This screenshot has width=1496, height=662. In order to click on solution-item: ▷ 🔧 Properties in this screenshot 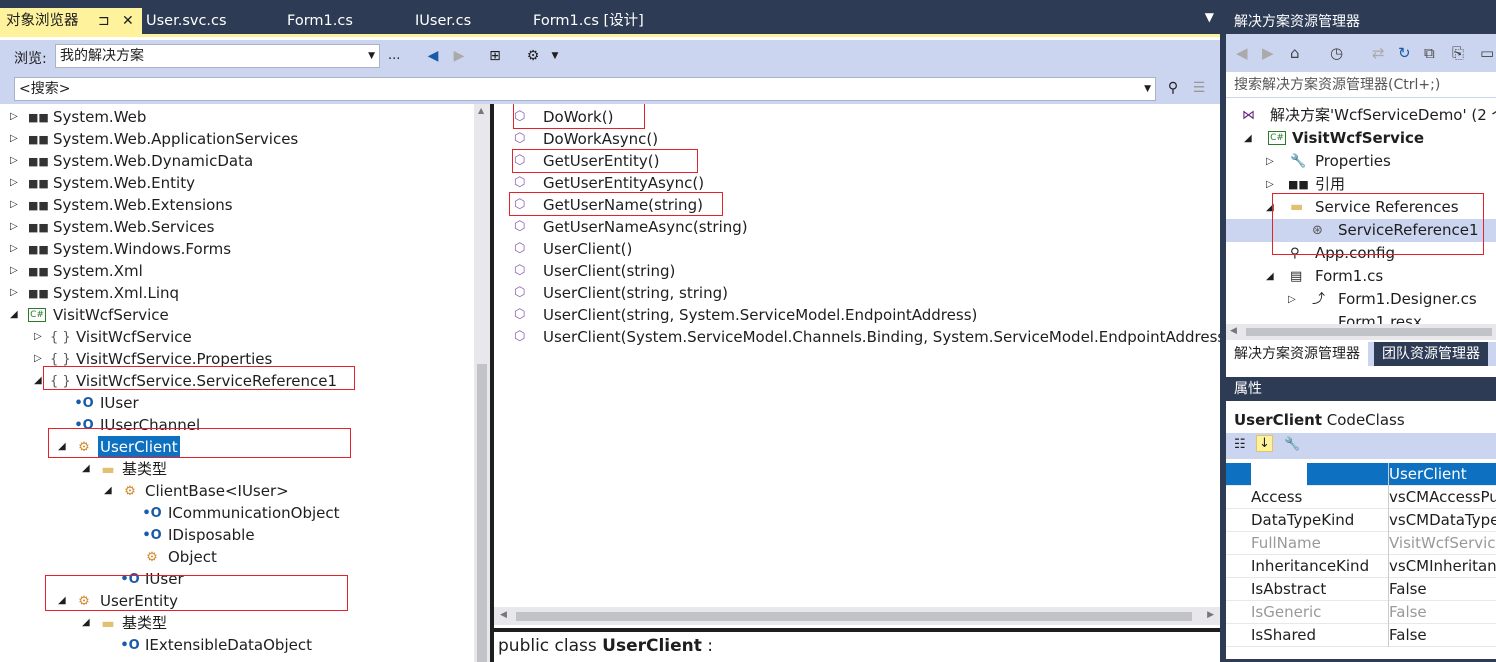, I will do `click(1361, 161)`.